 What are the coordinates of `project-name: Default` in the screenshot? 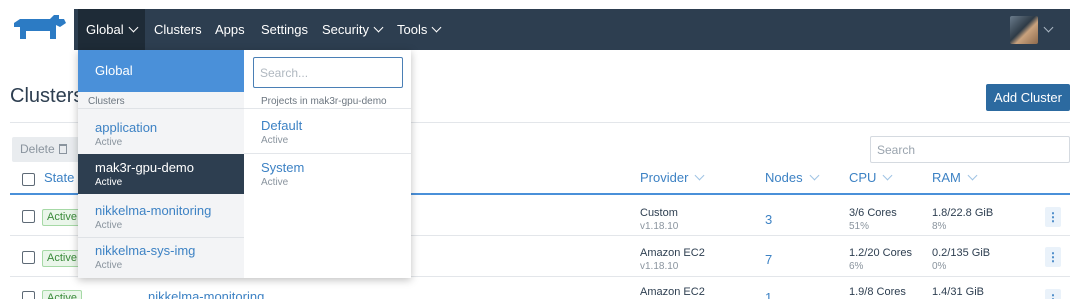 It's located at (282, 125).